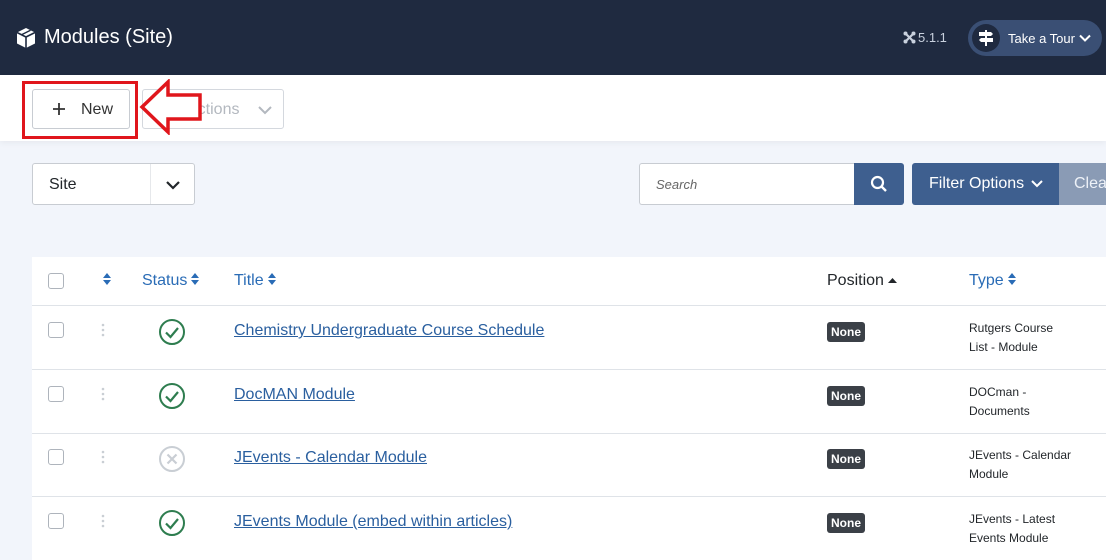  I want to click on position-header-label: Position, so click(855, 280).